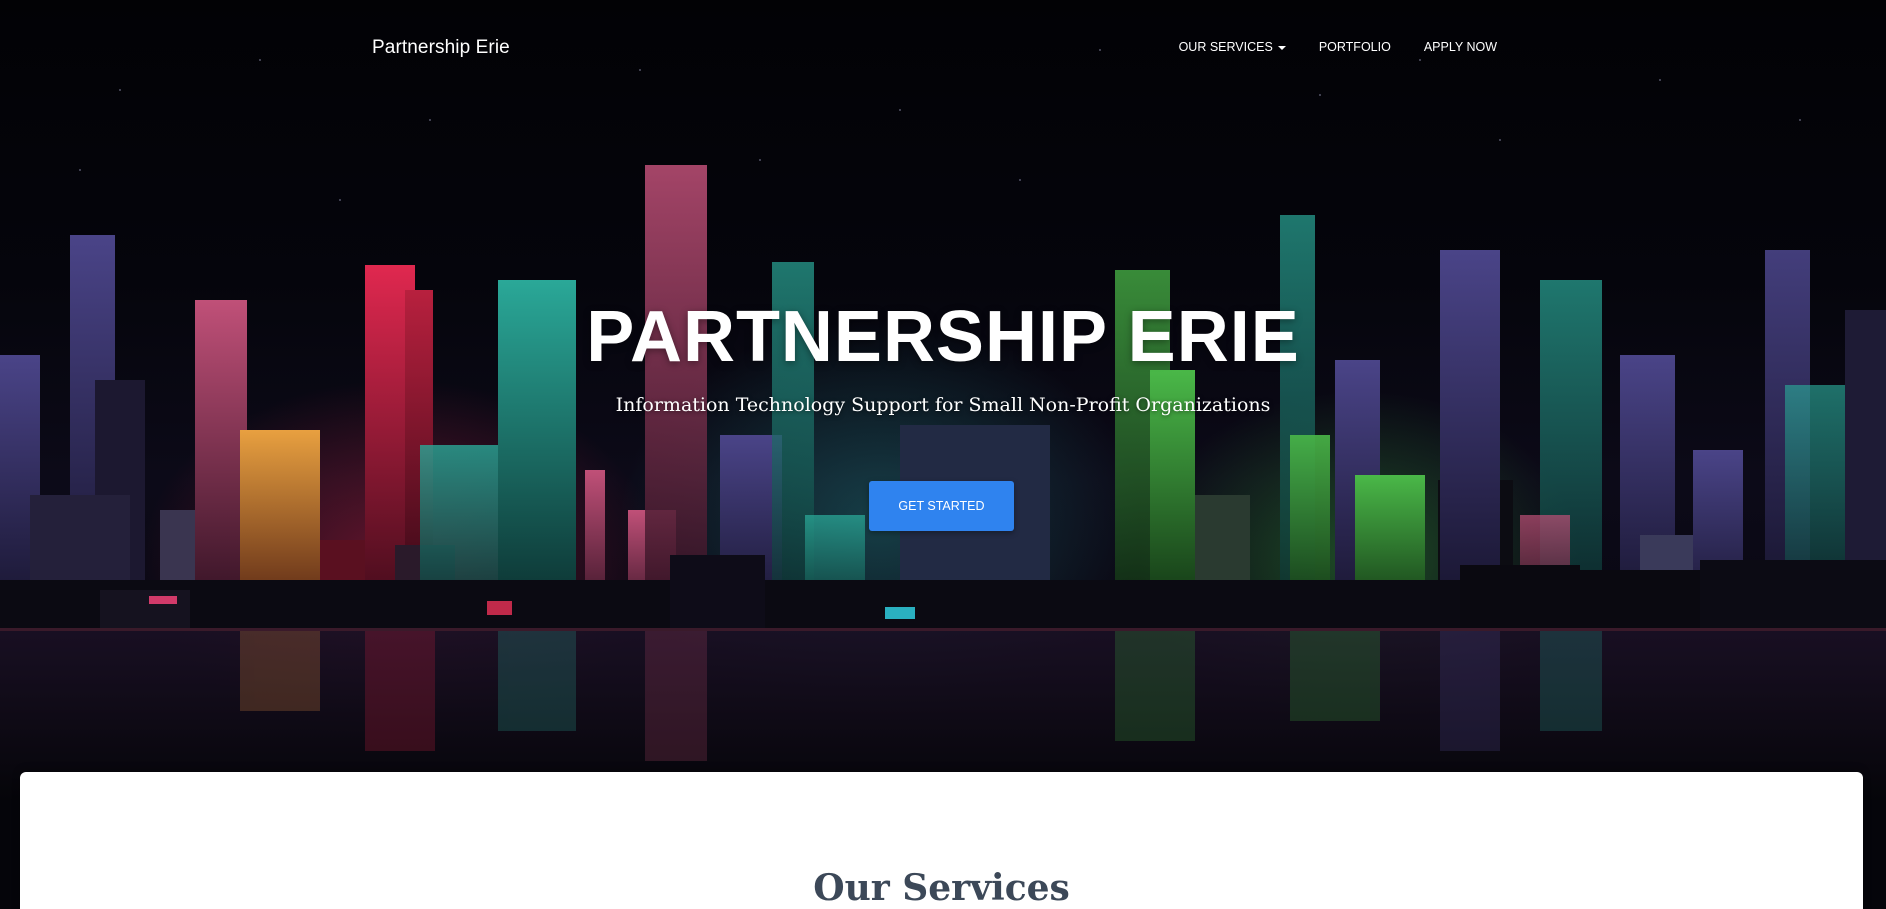 This screenshot has width=1886, height=909. I want to click on nav-our-services-label: OUR SERVICES, so click(1225, 47).